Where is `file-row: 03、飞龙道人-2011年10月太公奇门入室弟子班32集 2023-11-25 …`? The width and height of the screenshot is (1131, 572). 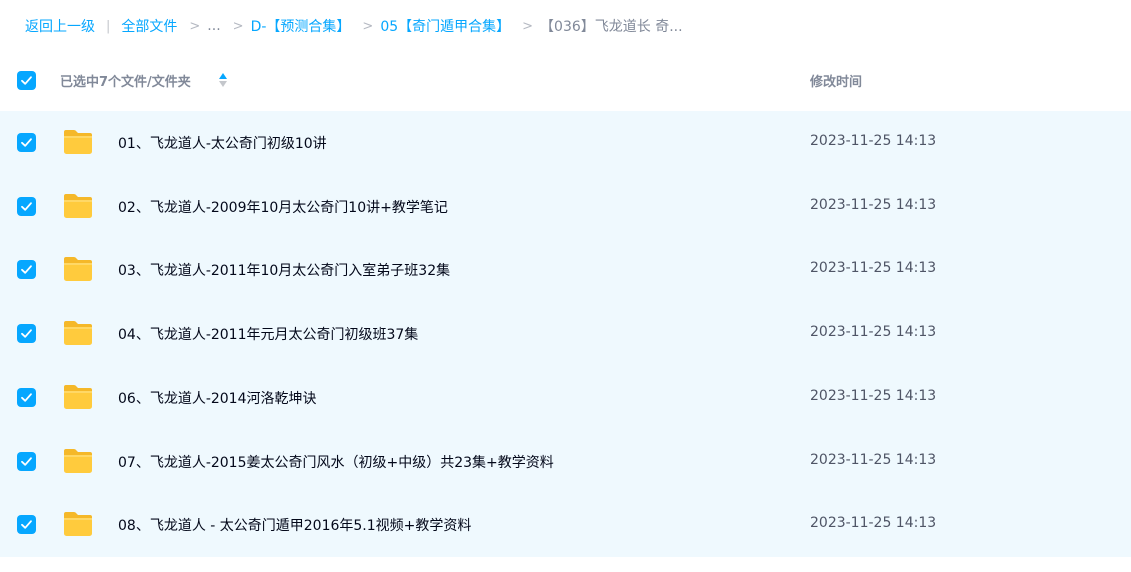
file-row: 03、飞龙道人-2011年10月太公奇门入室弟子班32集 2023-11-25 … is located at coordinates (565, 270).